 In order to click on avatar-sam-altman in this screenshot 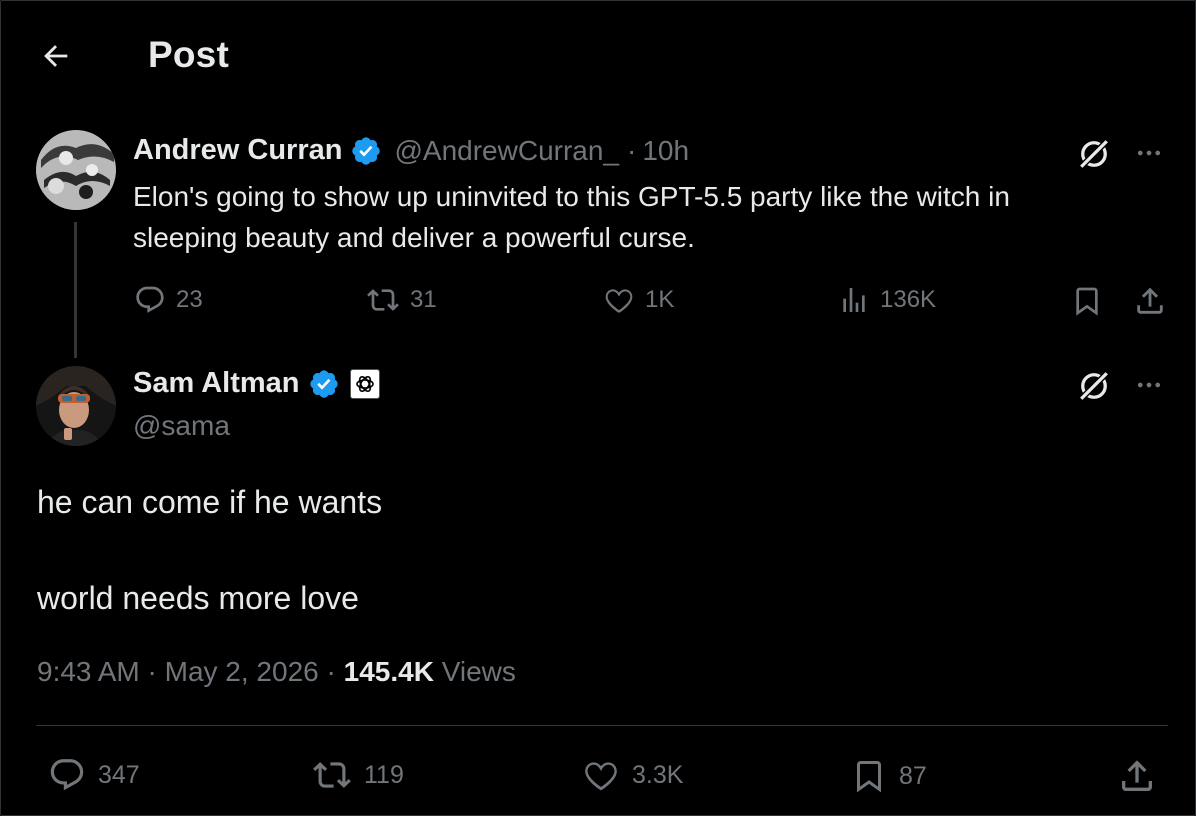, I will do `click(76, 406)`.